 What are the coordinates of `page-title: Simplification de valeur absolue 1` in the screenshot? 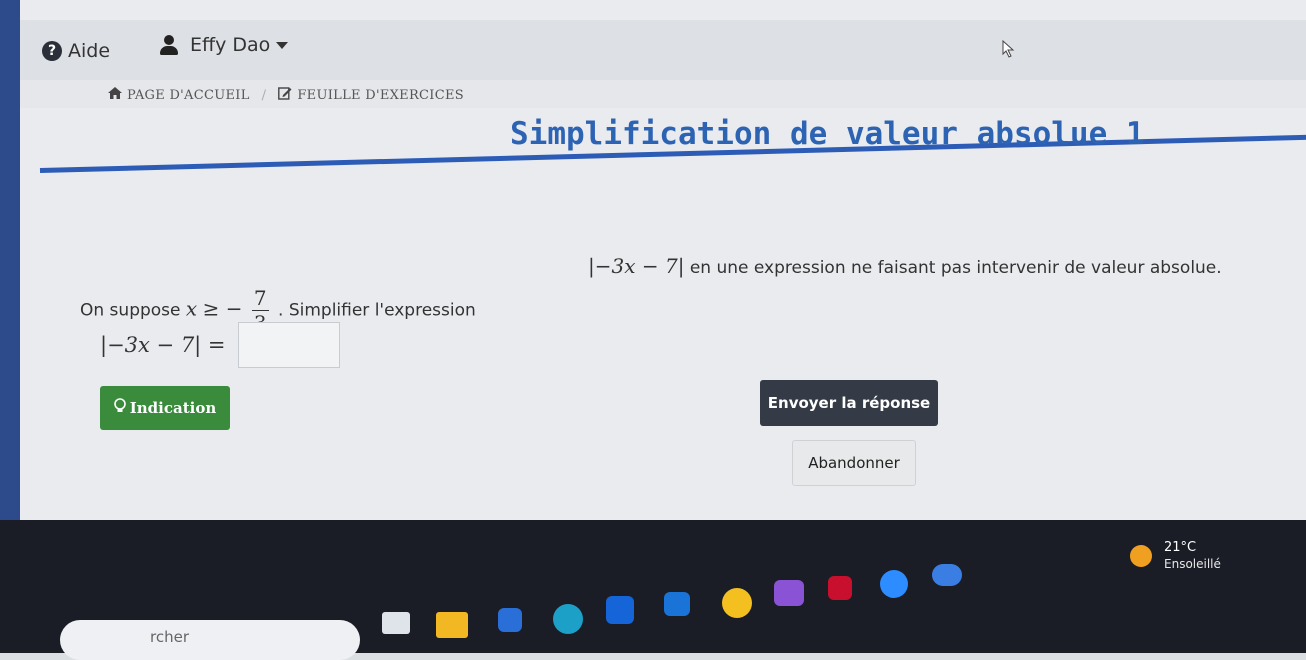 It's located at (827, 134).